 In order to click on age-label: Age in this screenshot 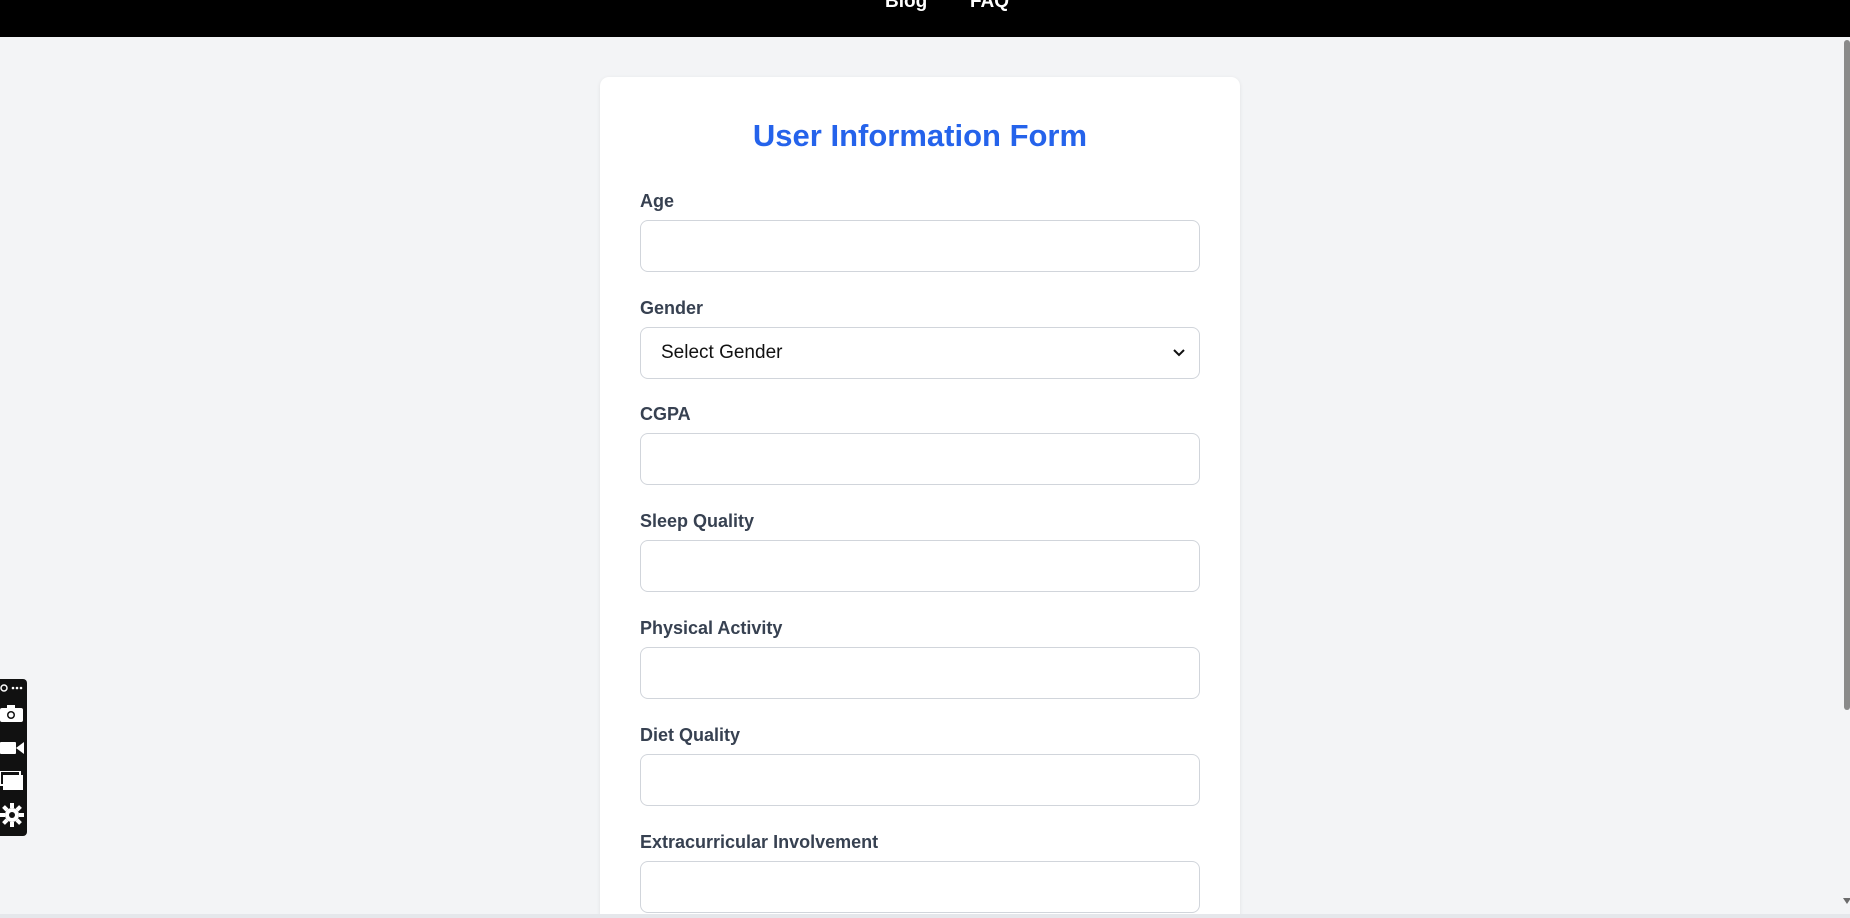, I will do `click(657, 201)`.